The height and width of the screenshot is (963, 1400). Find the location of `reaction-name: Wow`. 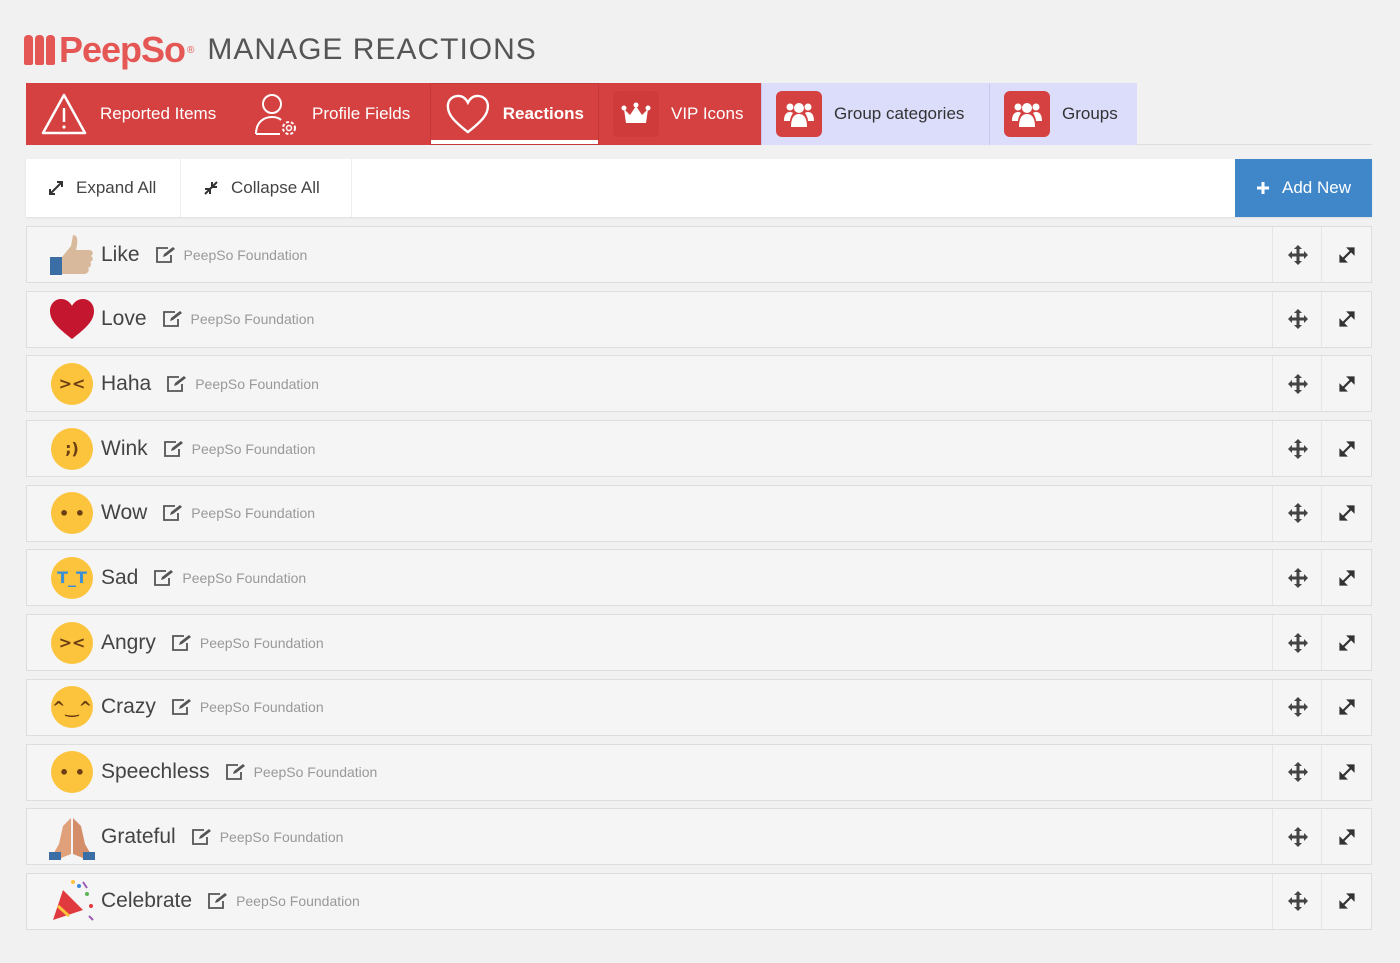

reaction-name: Wow is located at coordinates (124, 513).